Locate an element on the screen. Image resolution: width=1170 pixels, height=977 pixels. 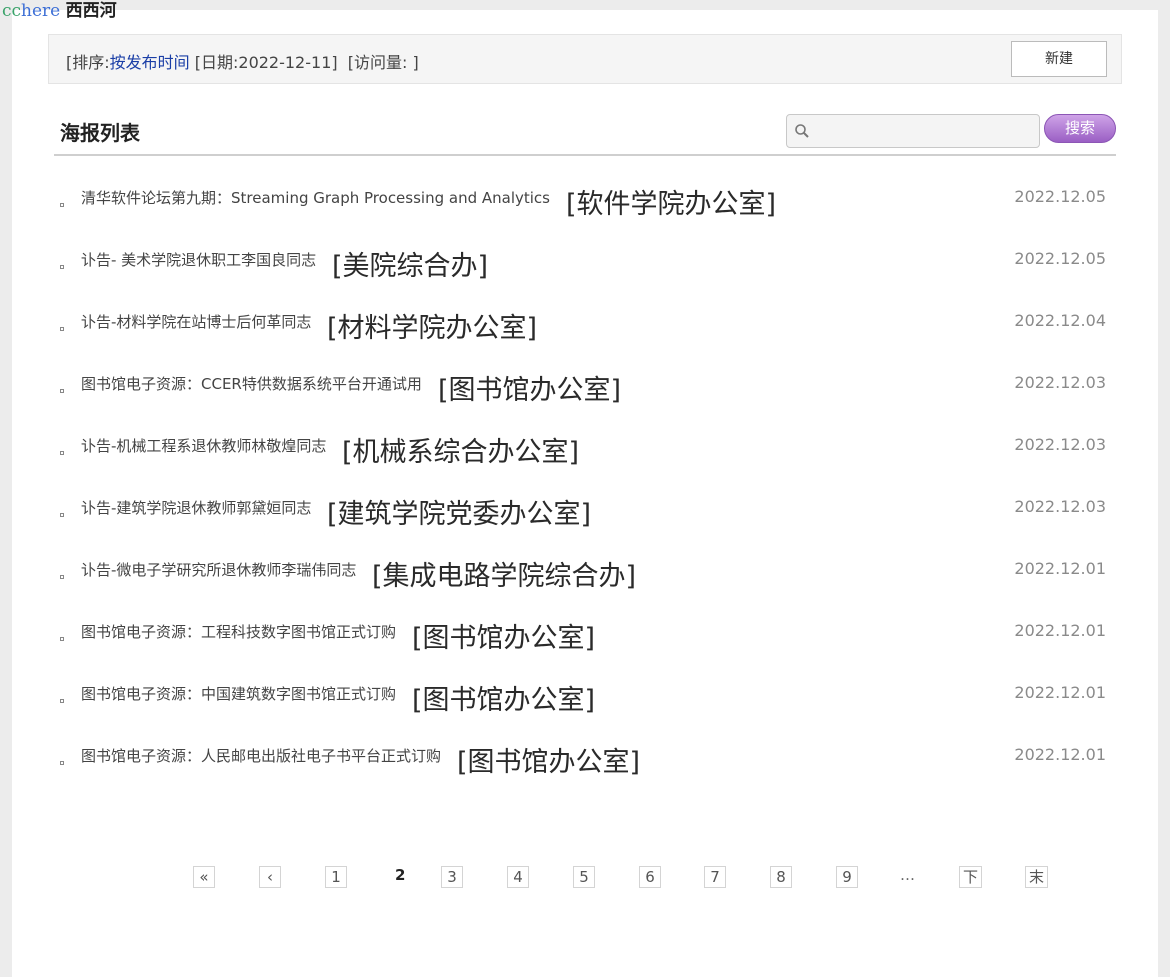
date-filter: [日期:2022-12-11] is located at coordinates (266, 62).